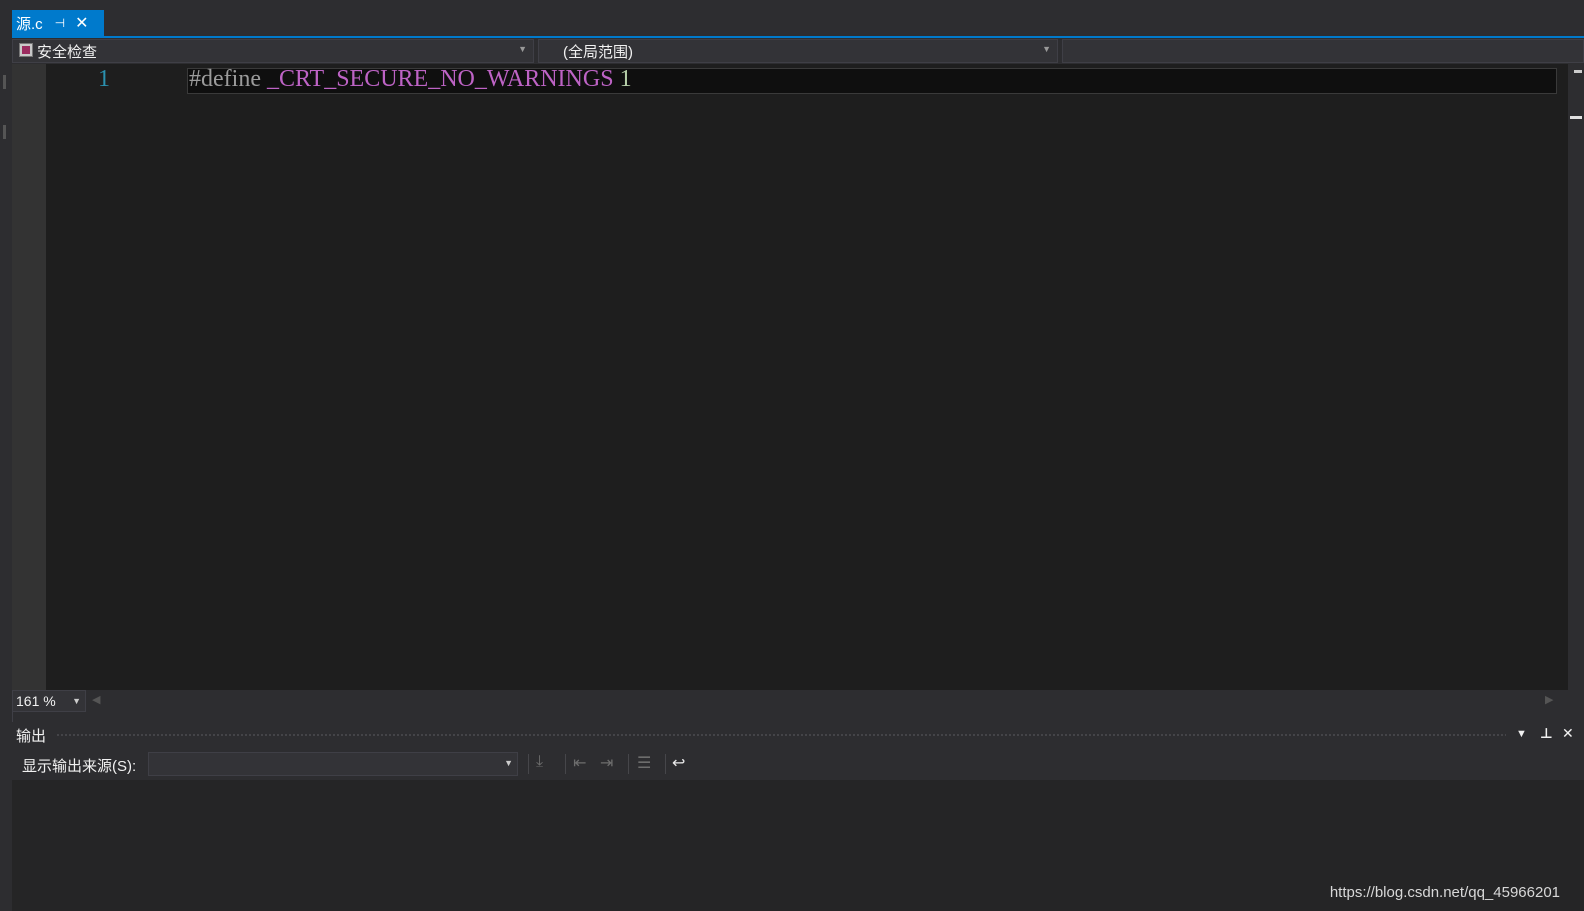 This screenshot has height=911, width=1584. Describe the element at coordinates (1576, 377) in the screenshot. I see `vertical-scrollbar` at that location.